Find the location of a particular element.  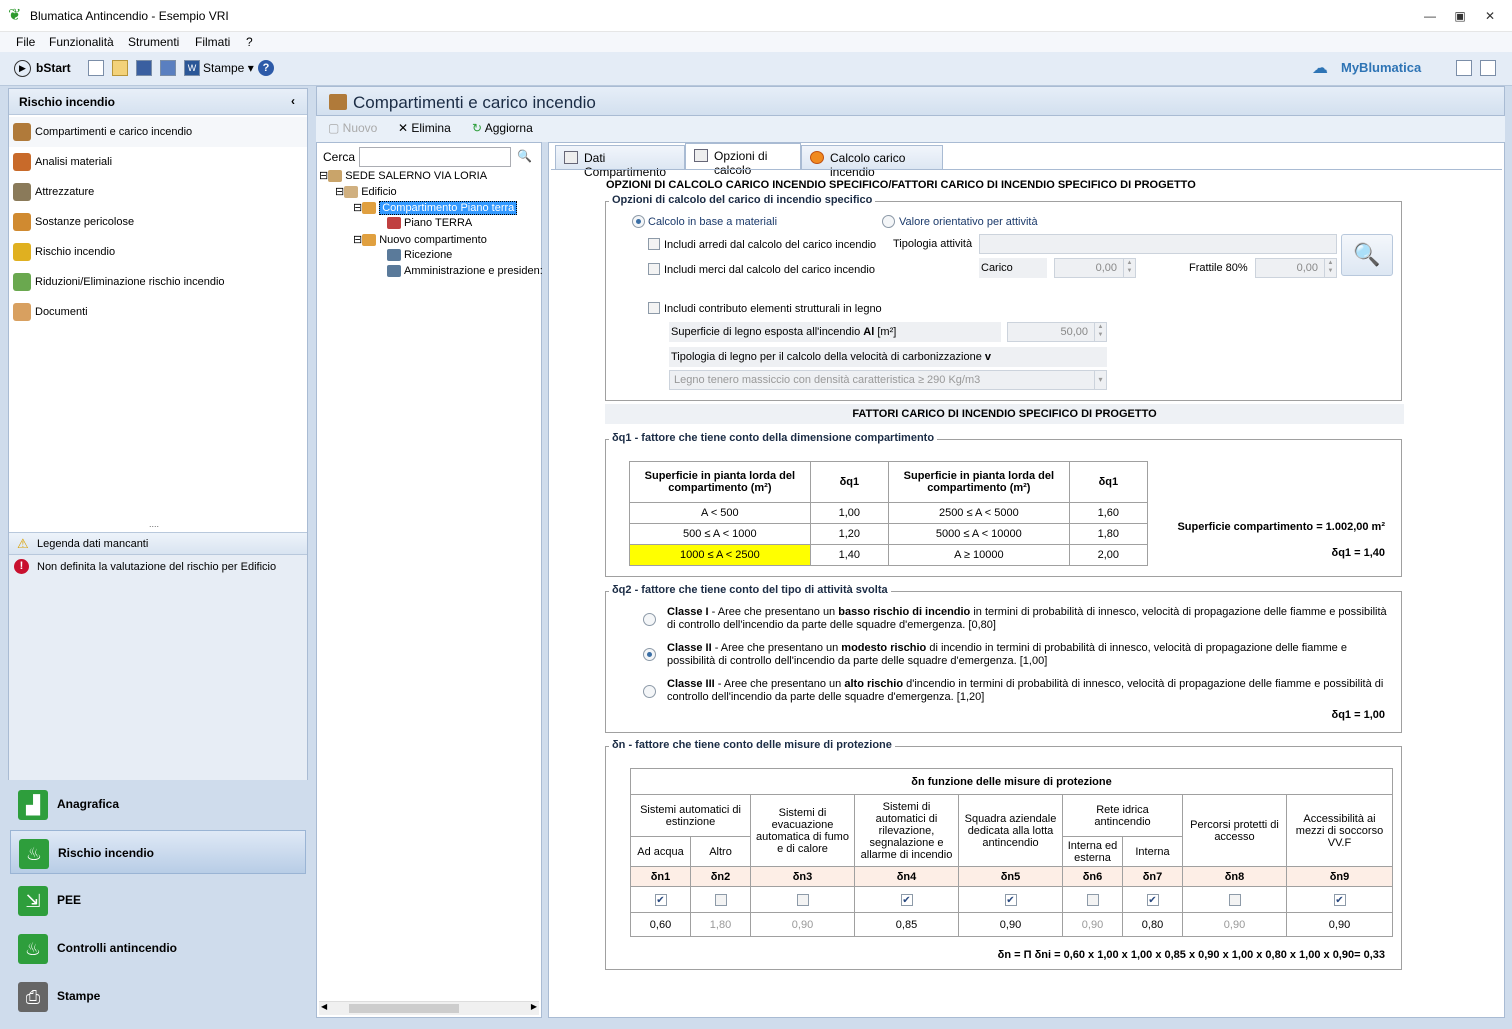

maximize-button: ▣ is located at coordinates (1460, 16).